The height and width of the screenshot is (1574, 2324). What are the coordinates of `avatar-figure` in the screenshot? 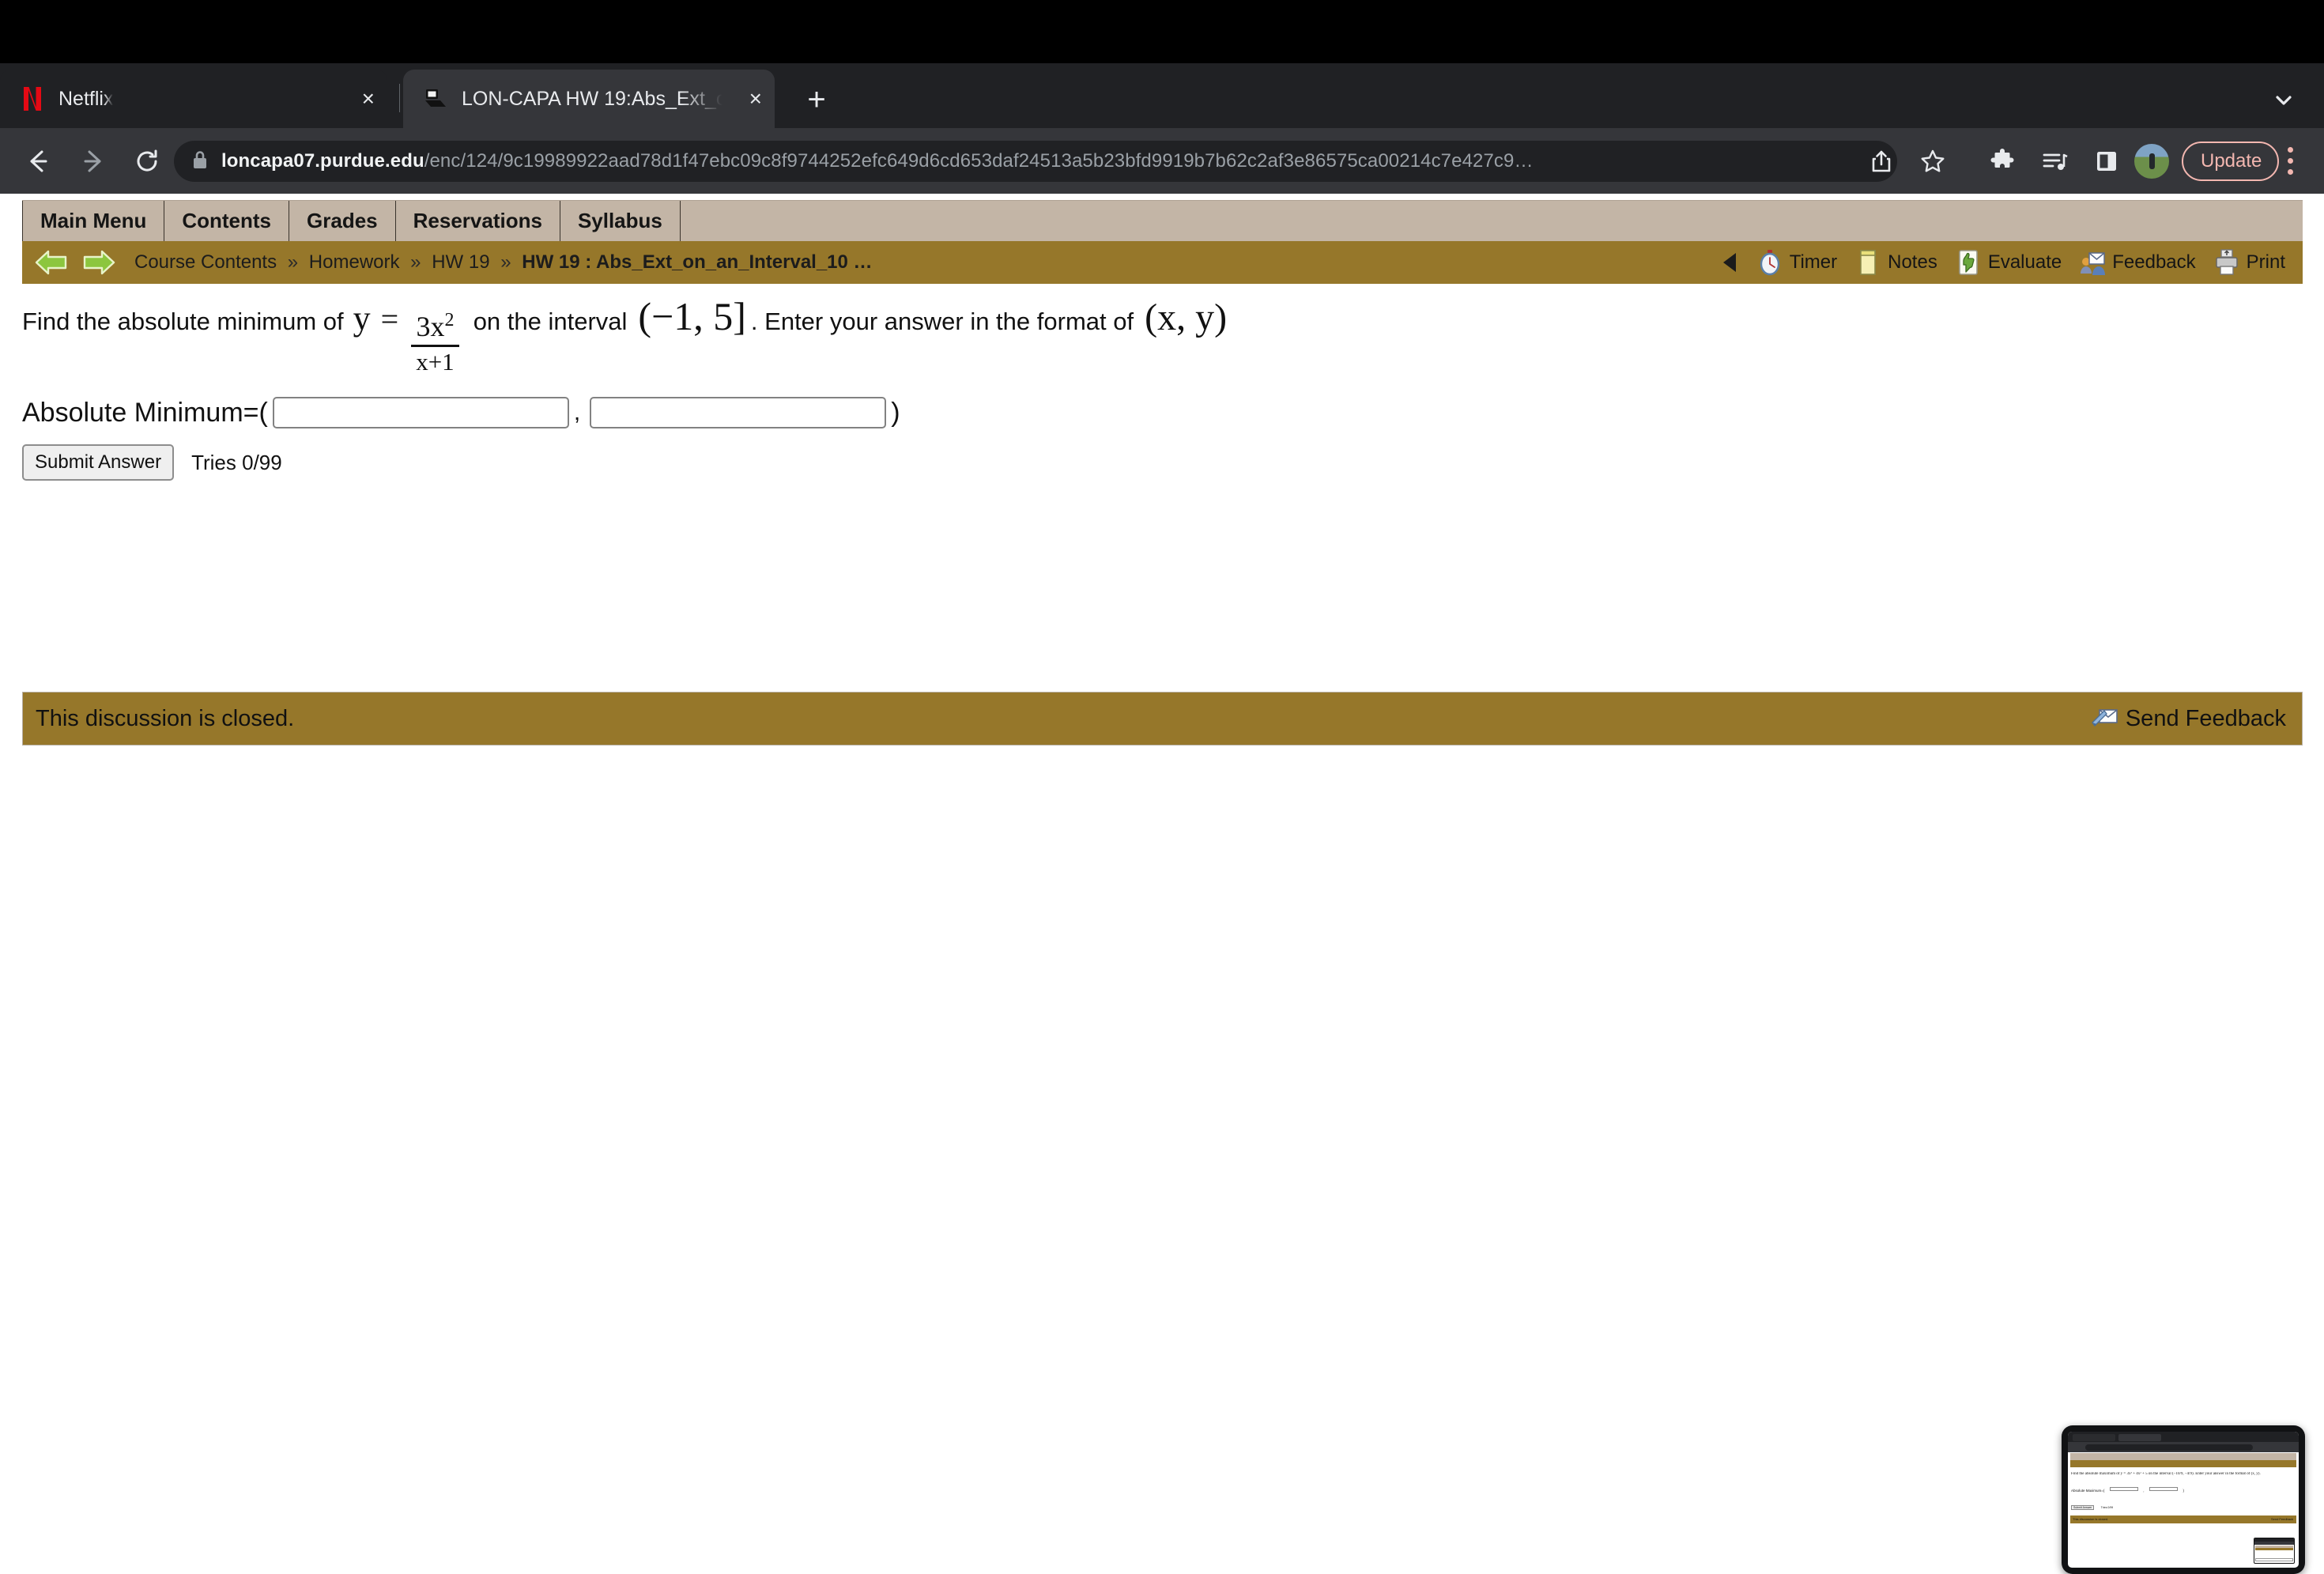 It's located at (2152, 161).